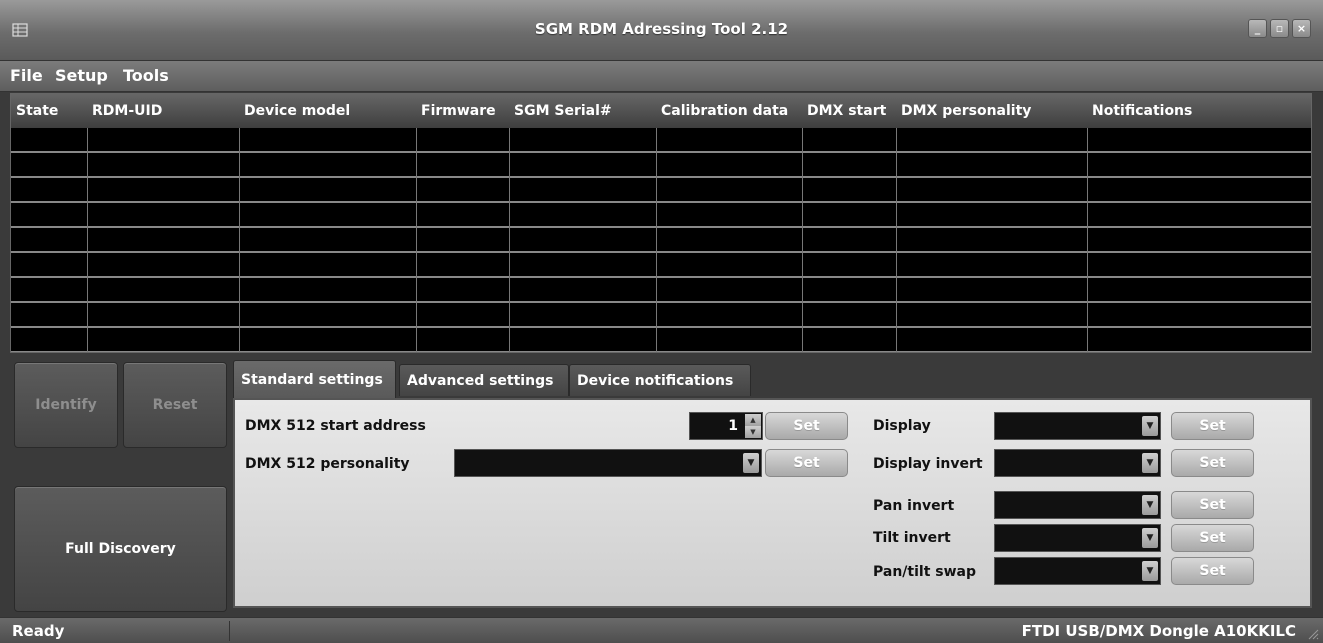 This screenshot has width=1323, height=643. I want to click on tab-advanced-settings: Advanced settings, so click(484, 380).